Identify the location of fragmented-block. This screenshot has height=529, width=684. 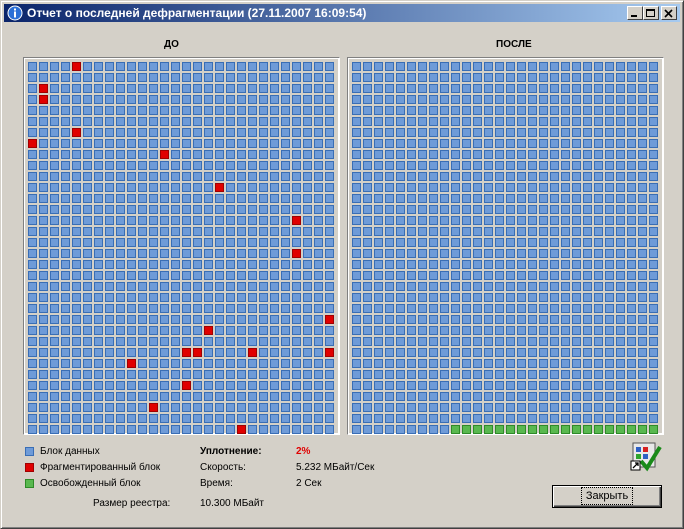
(43, 88).